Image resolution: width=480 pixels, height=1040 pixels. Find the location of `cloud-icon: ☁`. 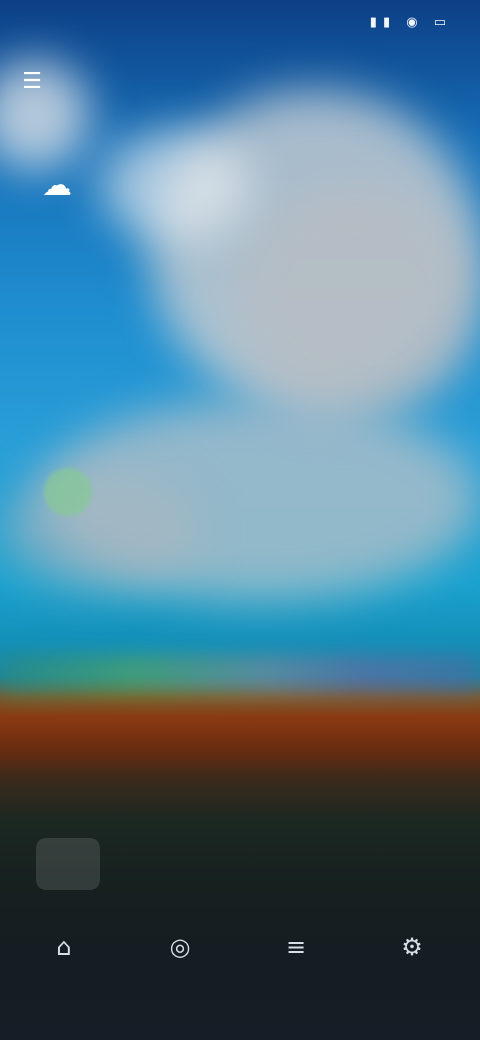

cloud-icon: ☁ is located at coordinates (57, 185).